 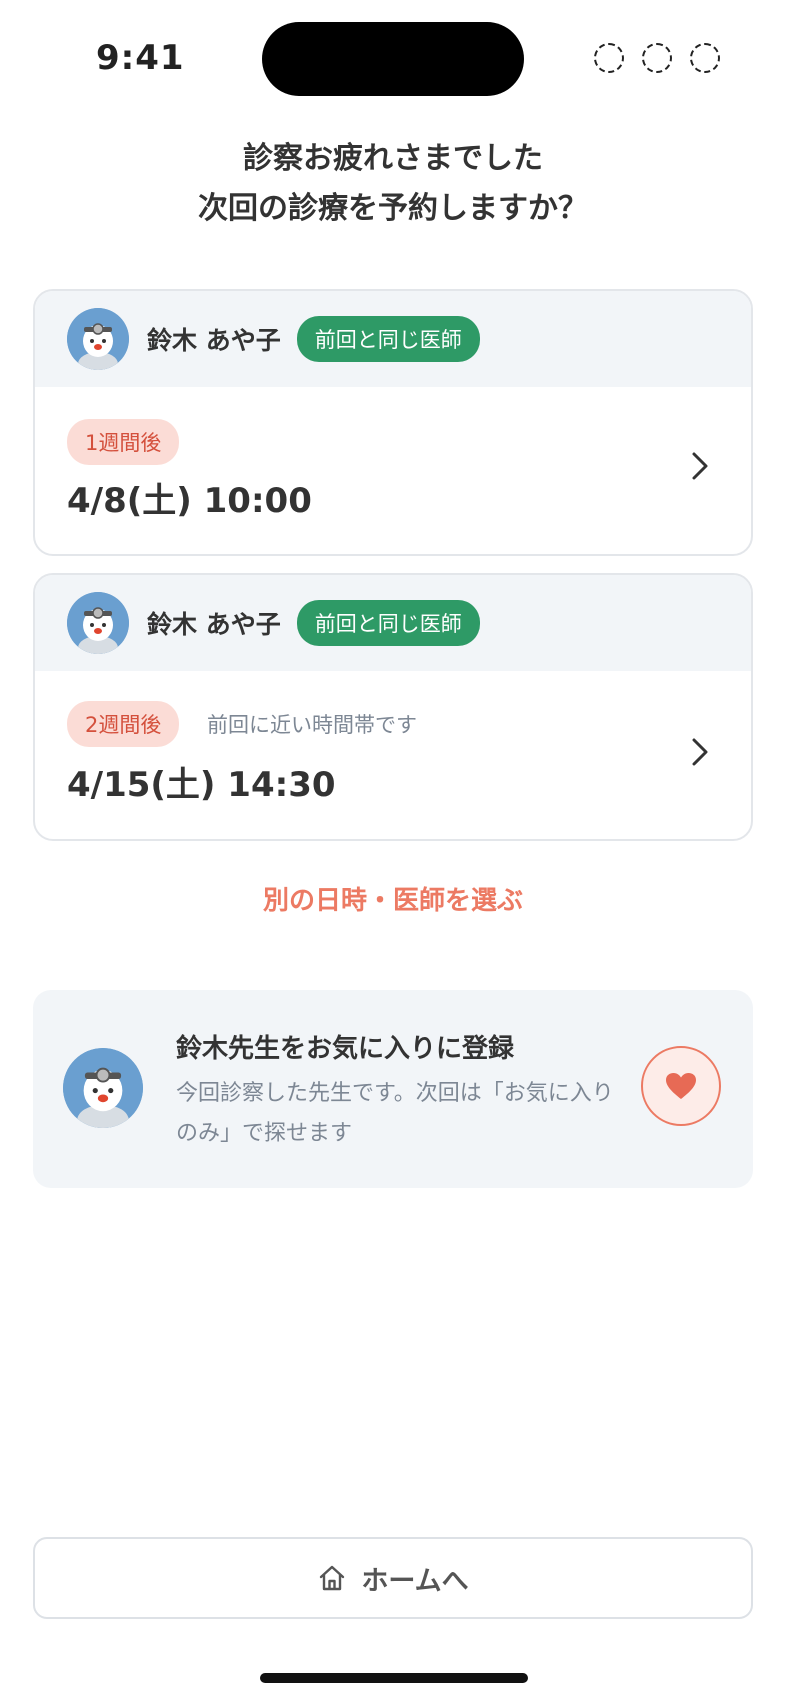 I want to click on period-badge: 2週間後, so click(x=123, y=724).